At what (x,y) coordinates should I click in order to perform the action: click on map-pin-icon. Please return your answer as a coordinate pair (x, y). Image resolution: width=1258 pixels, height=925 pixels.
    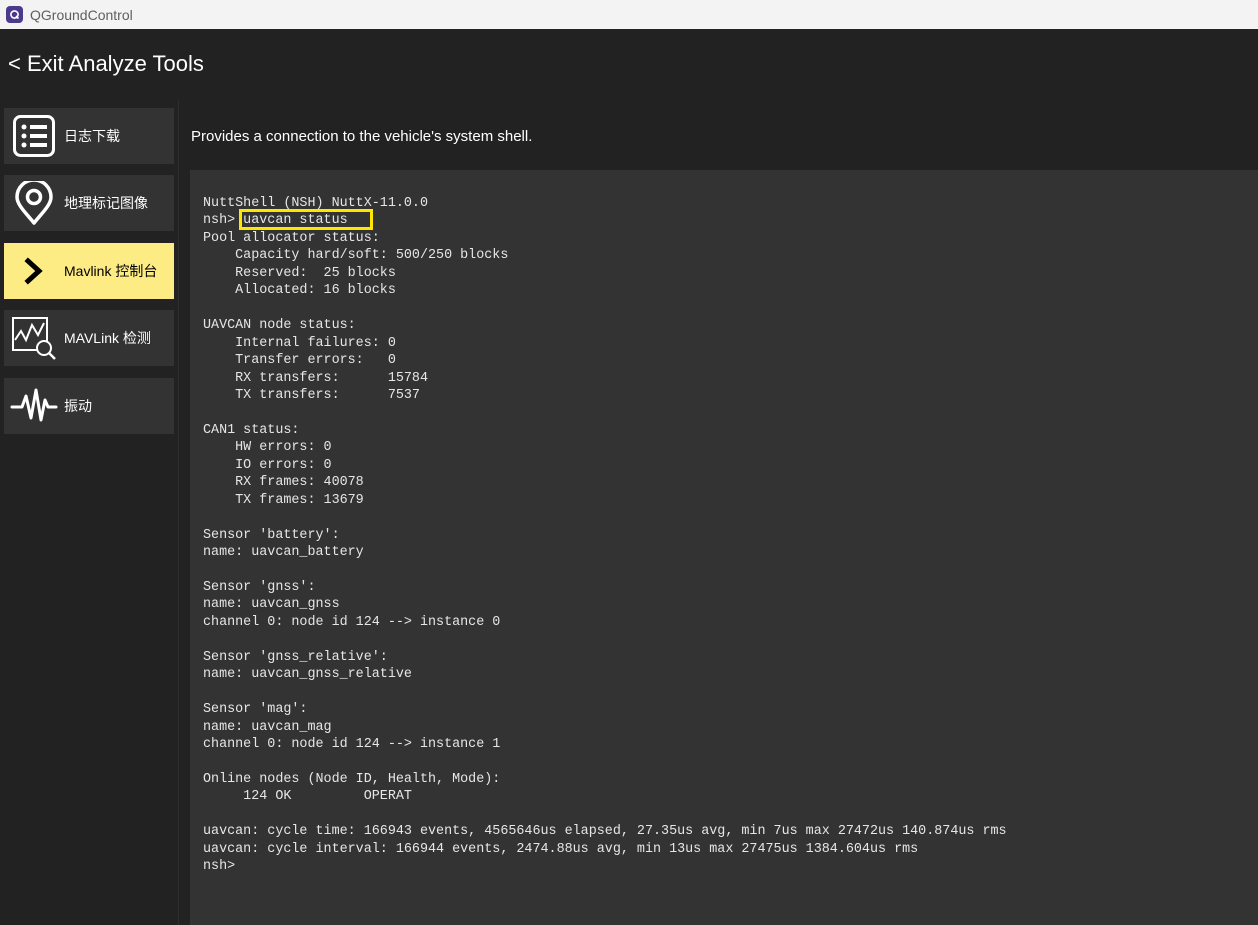
    Looking at the image, I should click on (34, 203).